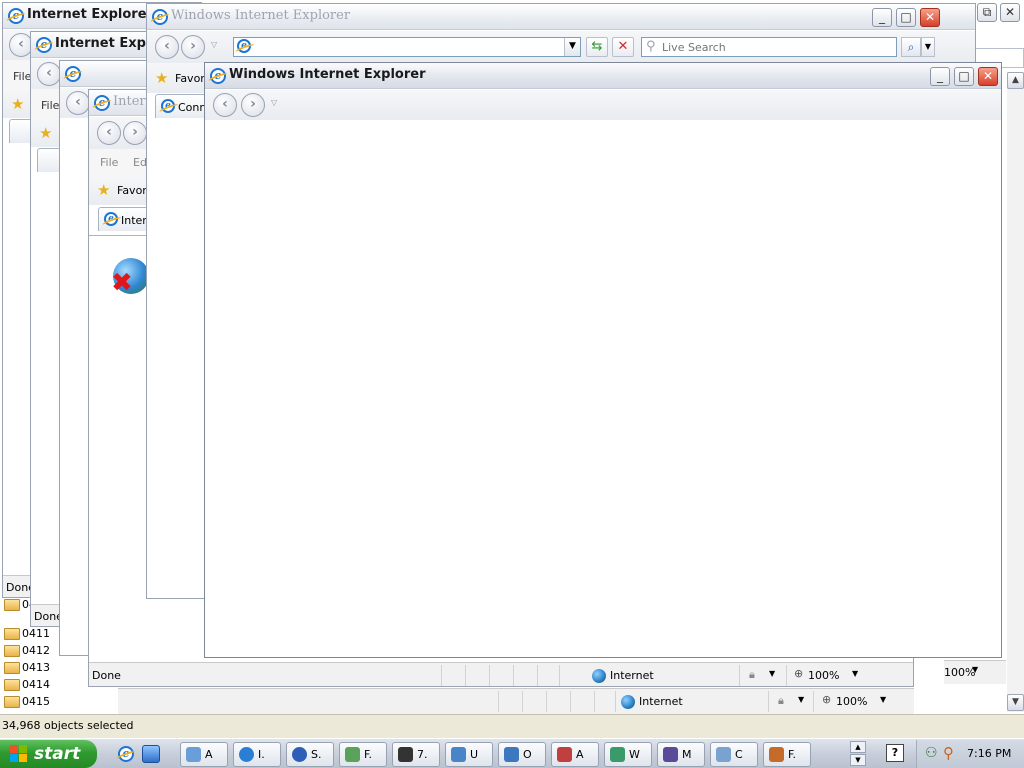 The image size is (1024, 768). What do you see at coordinates (49, 160) in the screenshot?
I see `tab` at bounding box center [49, 160].